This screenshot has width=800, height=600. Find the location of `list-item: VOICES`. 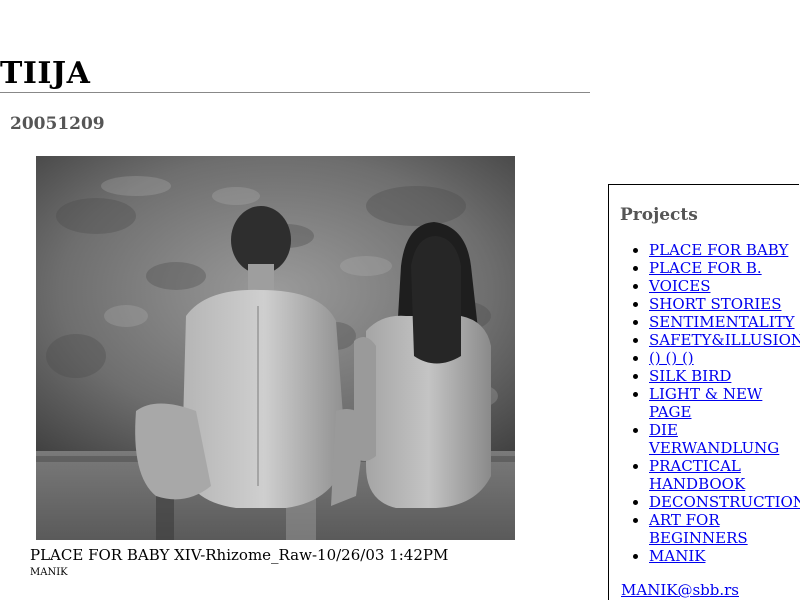

list-item: VOICES is located at coordinates (724, 286).